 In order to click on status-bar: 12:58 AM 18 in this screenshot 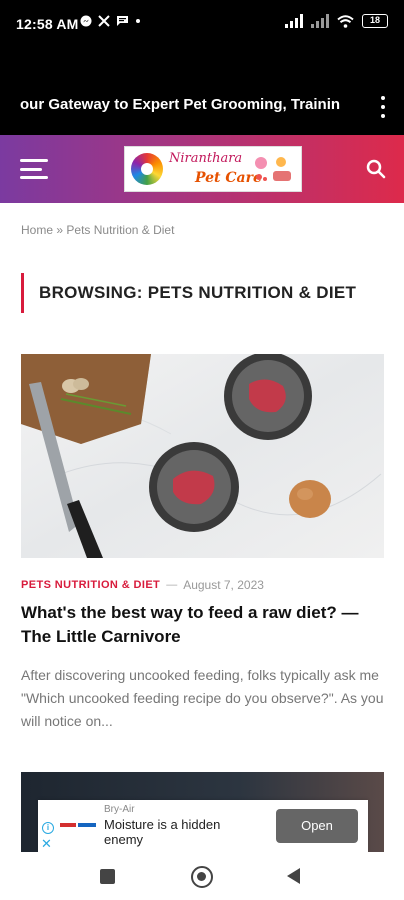, I will do `click(202, 25)`.